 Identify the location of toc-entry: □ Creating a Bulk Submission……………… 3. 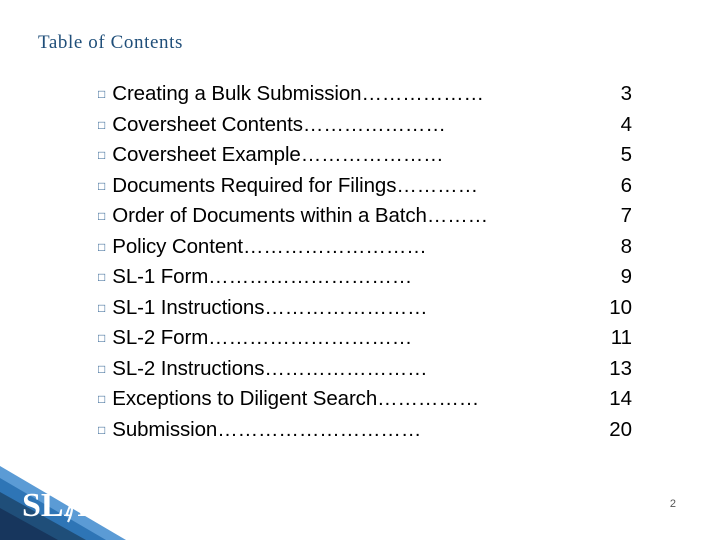
(378, 97).